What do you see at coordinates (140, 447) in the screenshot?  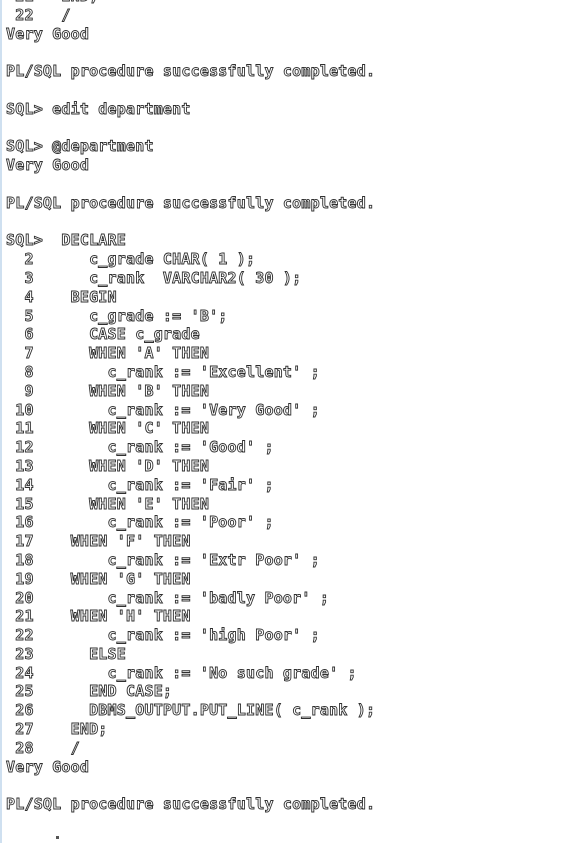 I see `console-line: 12 c_rank := 'Good' ;` at bounding box center [140, 447].